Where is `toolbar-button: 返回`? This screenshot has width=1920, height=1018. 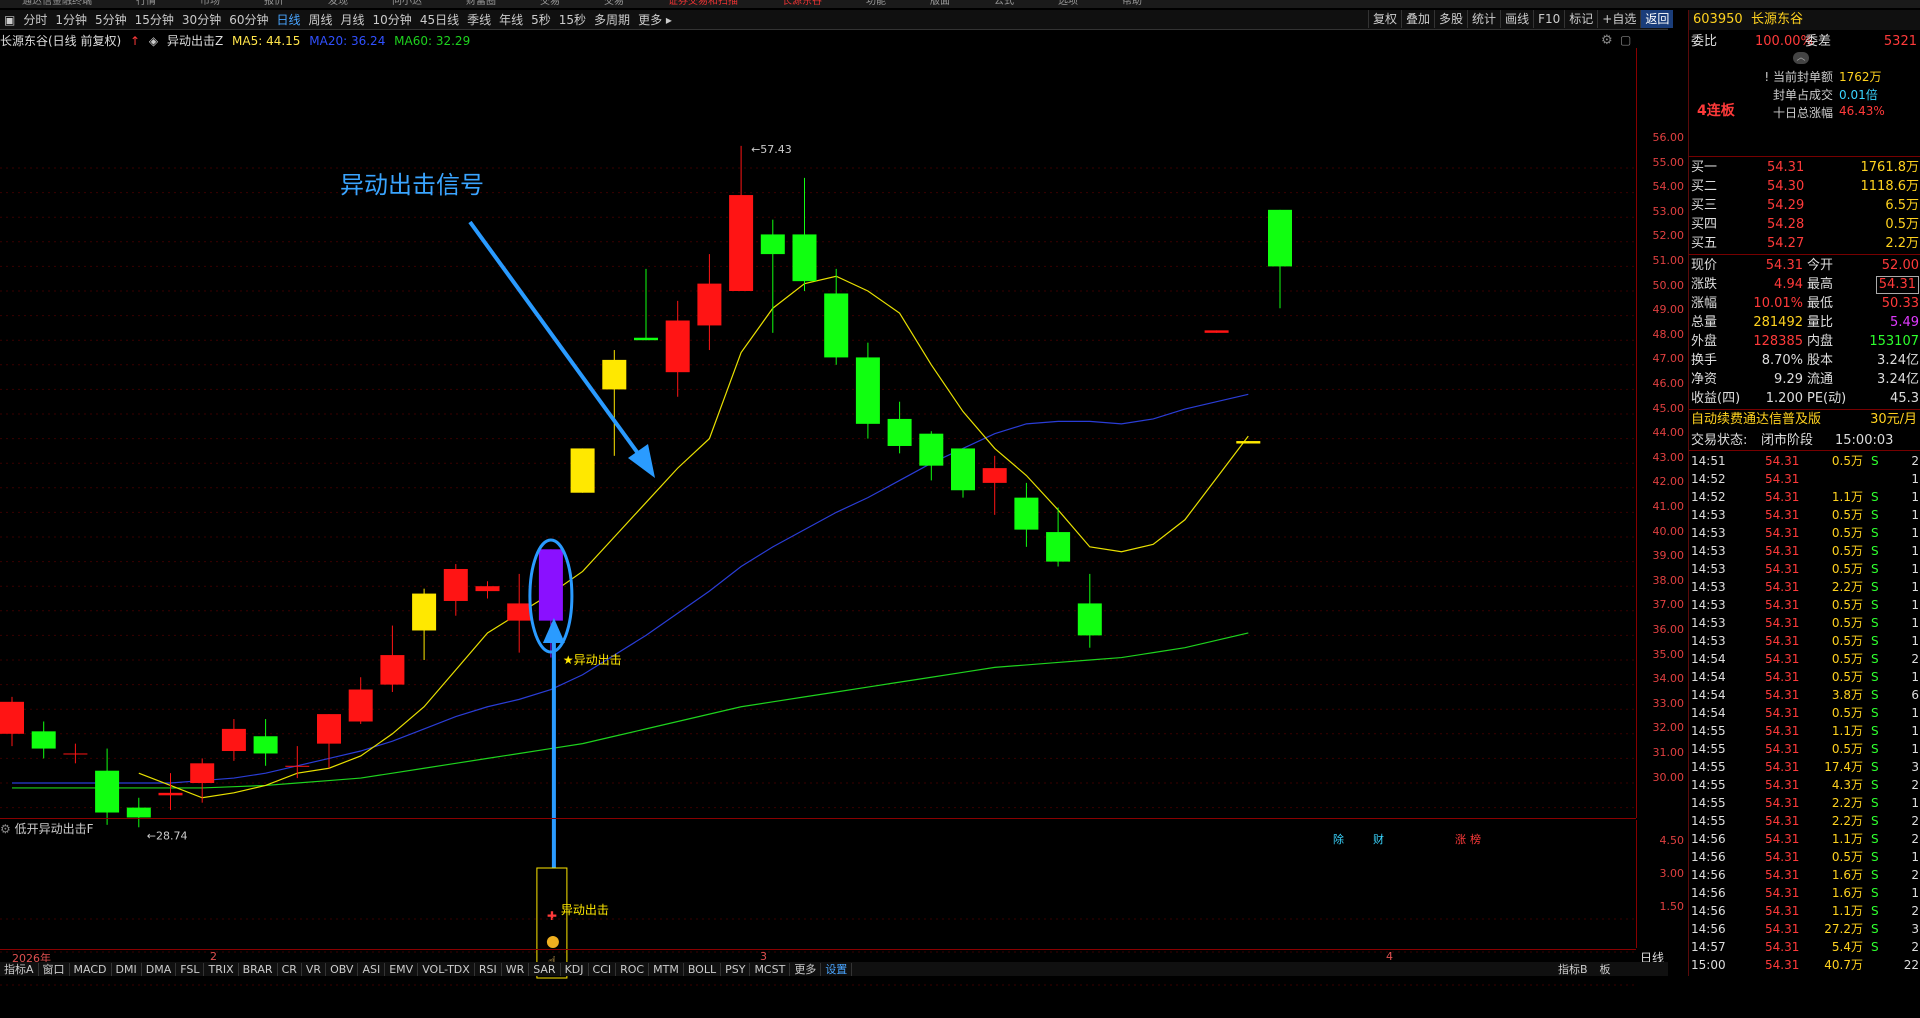 toolbar-button: 返回 is located at coordinates (1657, 19).